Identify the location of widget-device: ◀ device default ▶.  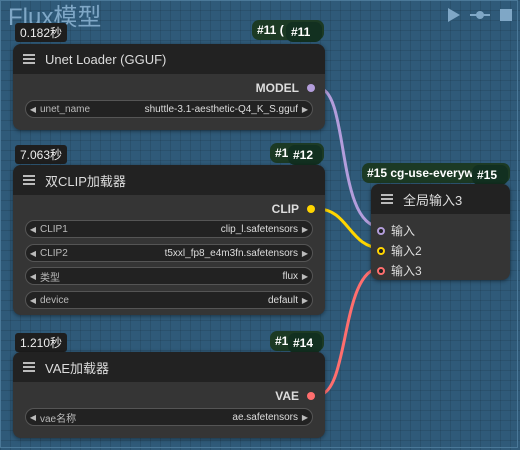
(169, 300).